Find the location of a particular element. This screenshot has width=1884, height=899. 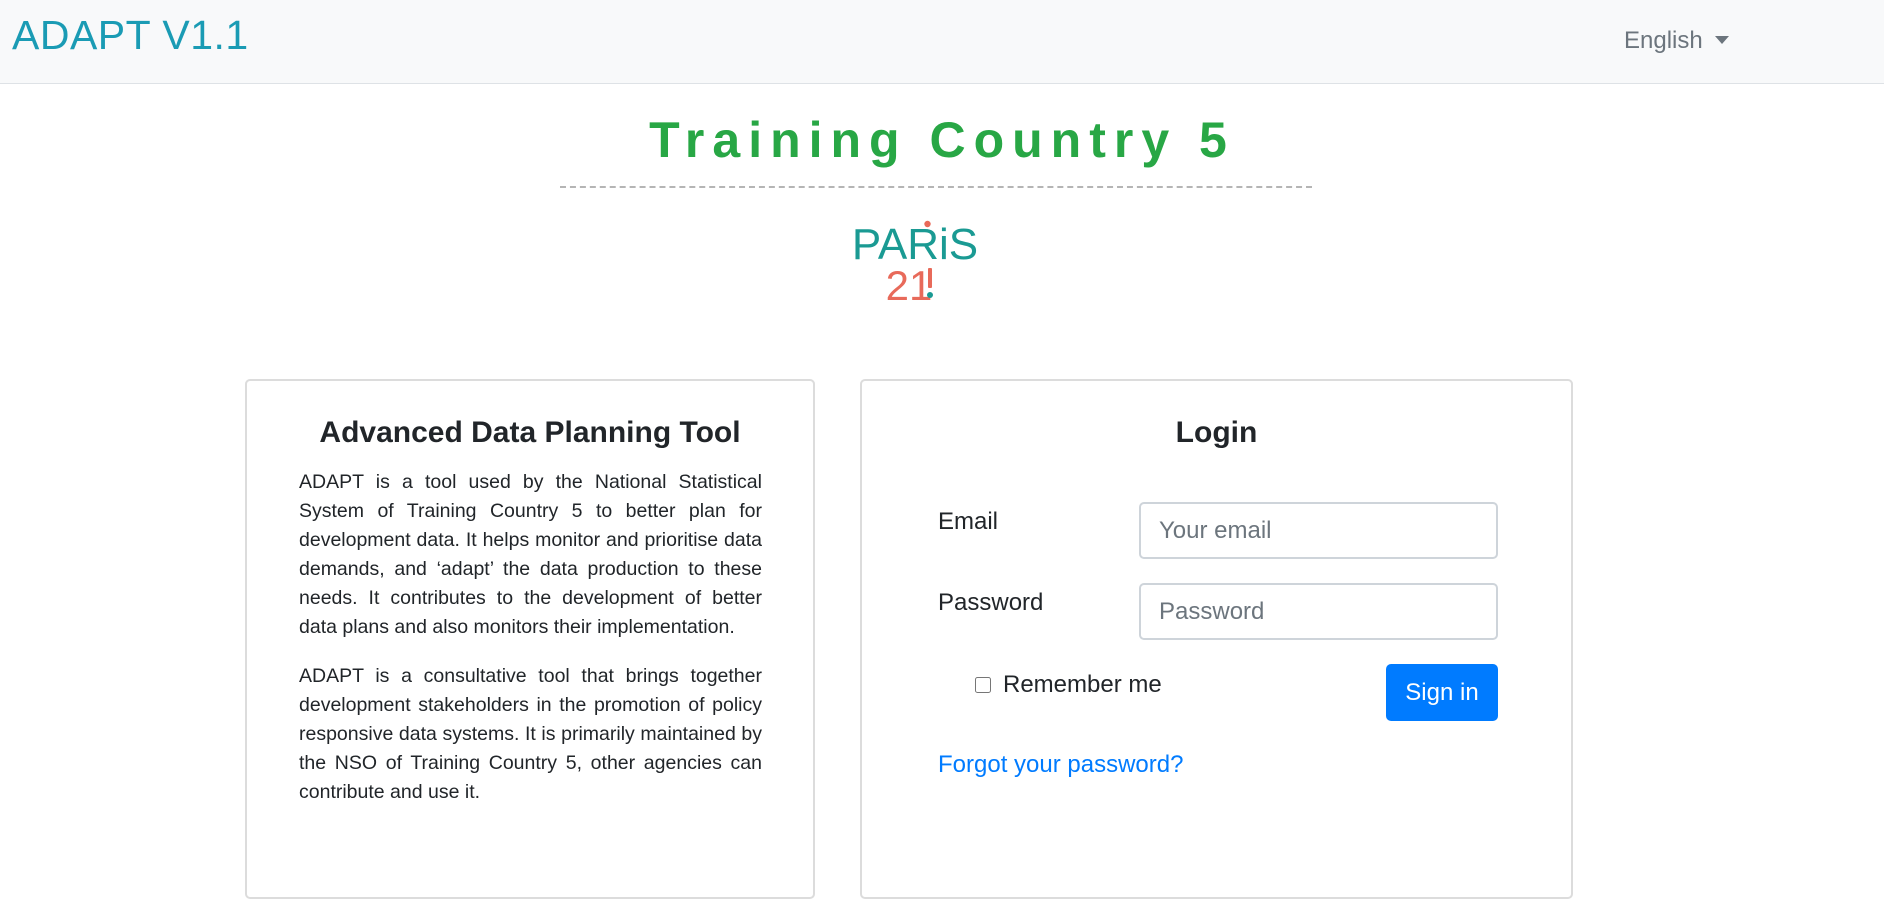

email-label: Email is located at coordinates (968, 521).